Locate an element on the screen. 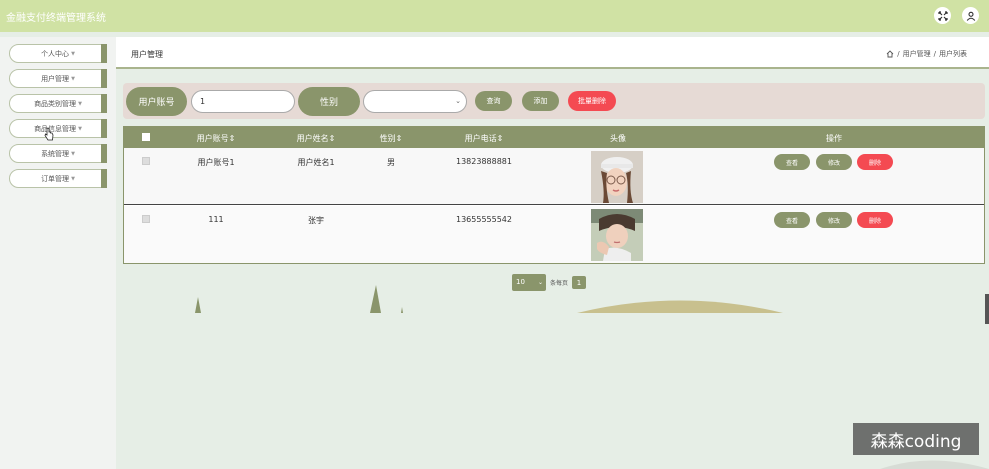 The height and width of the screenshot is (469, 989). cell-name: 张宇 is located at coordinates (316, 220).